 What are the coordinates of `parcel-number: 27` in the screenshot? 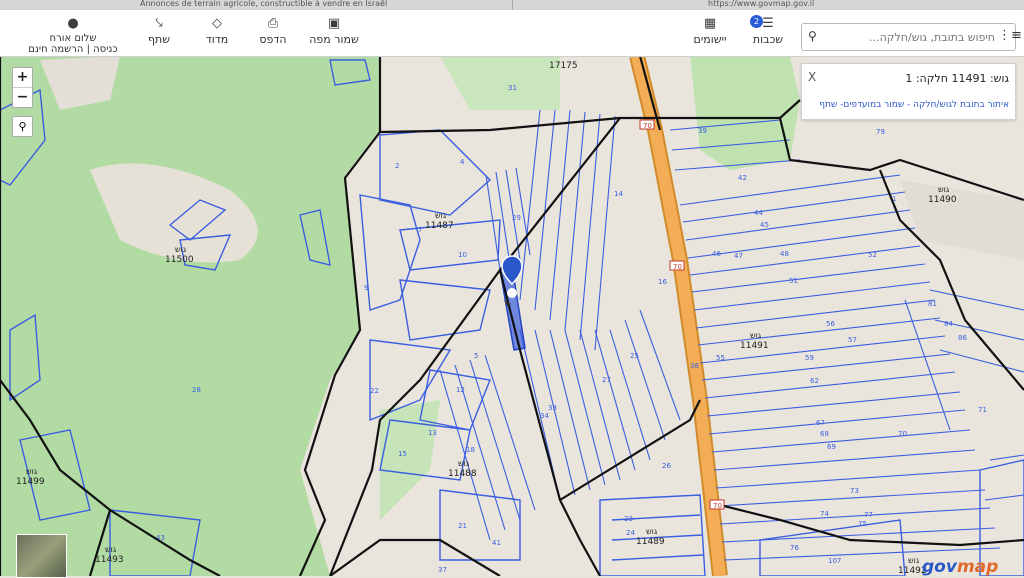 It's located at (606, 380).